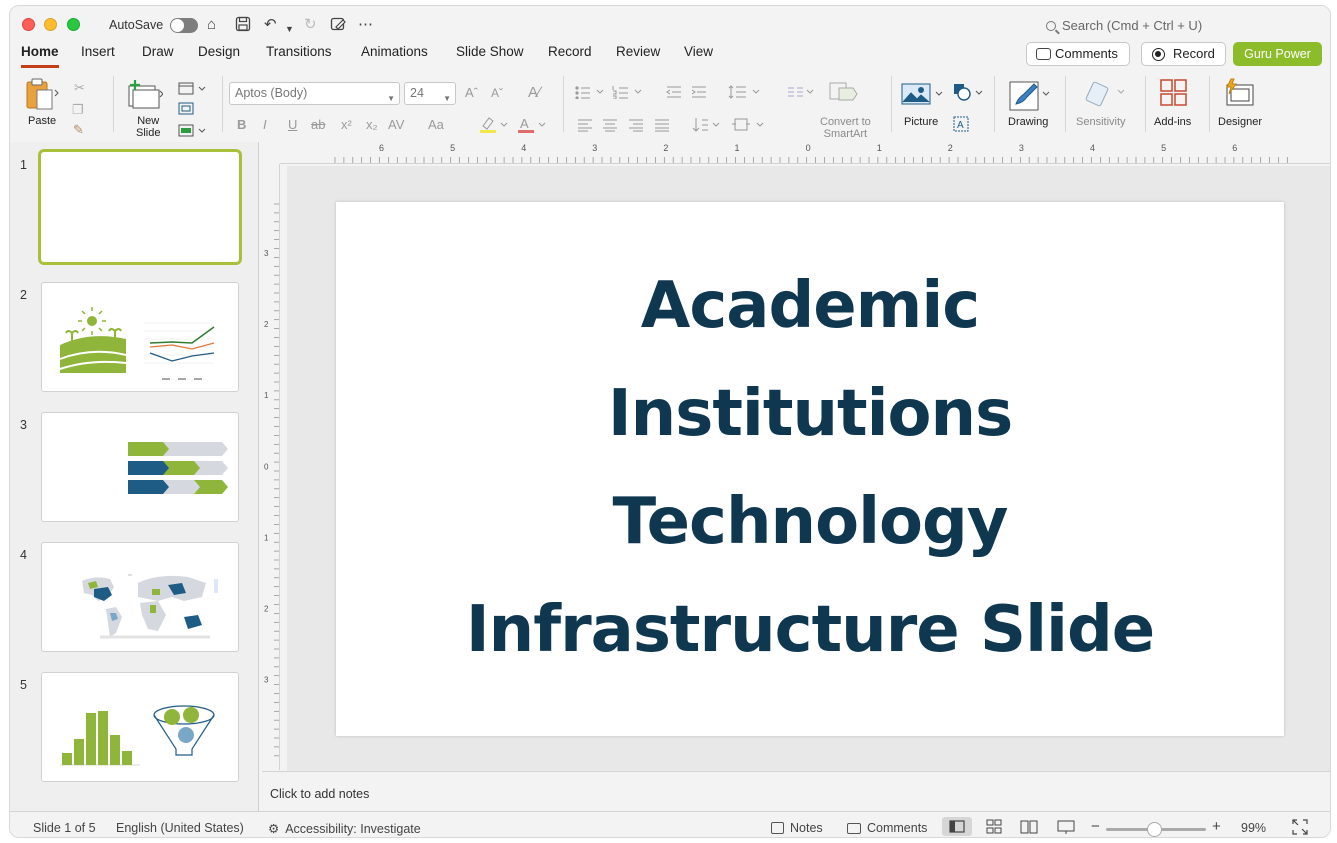 This screenshot has width=1337, height=843. What do you see at coordinates (436, 124) in the screenshot?
I see `change-case-icon: Aa` at bounding box center [436, 124].